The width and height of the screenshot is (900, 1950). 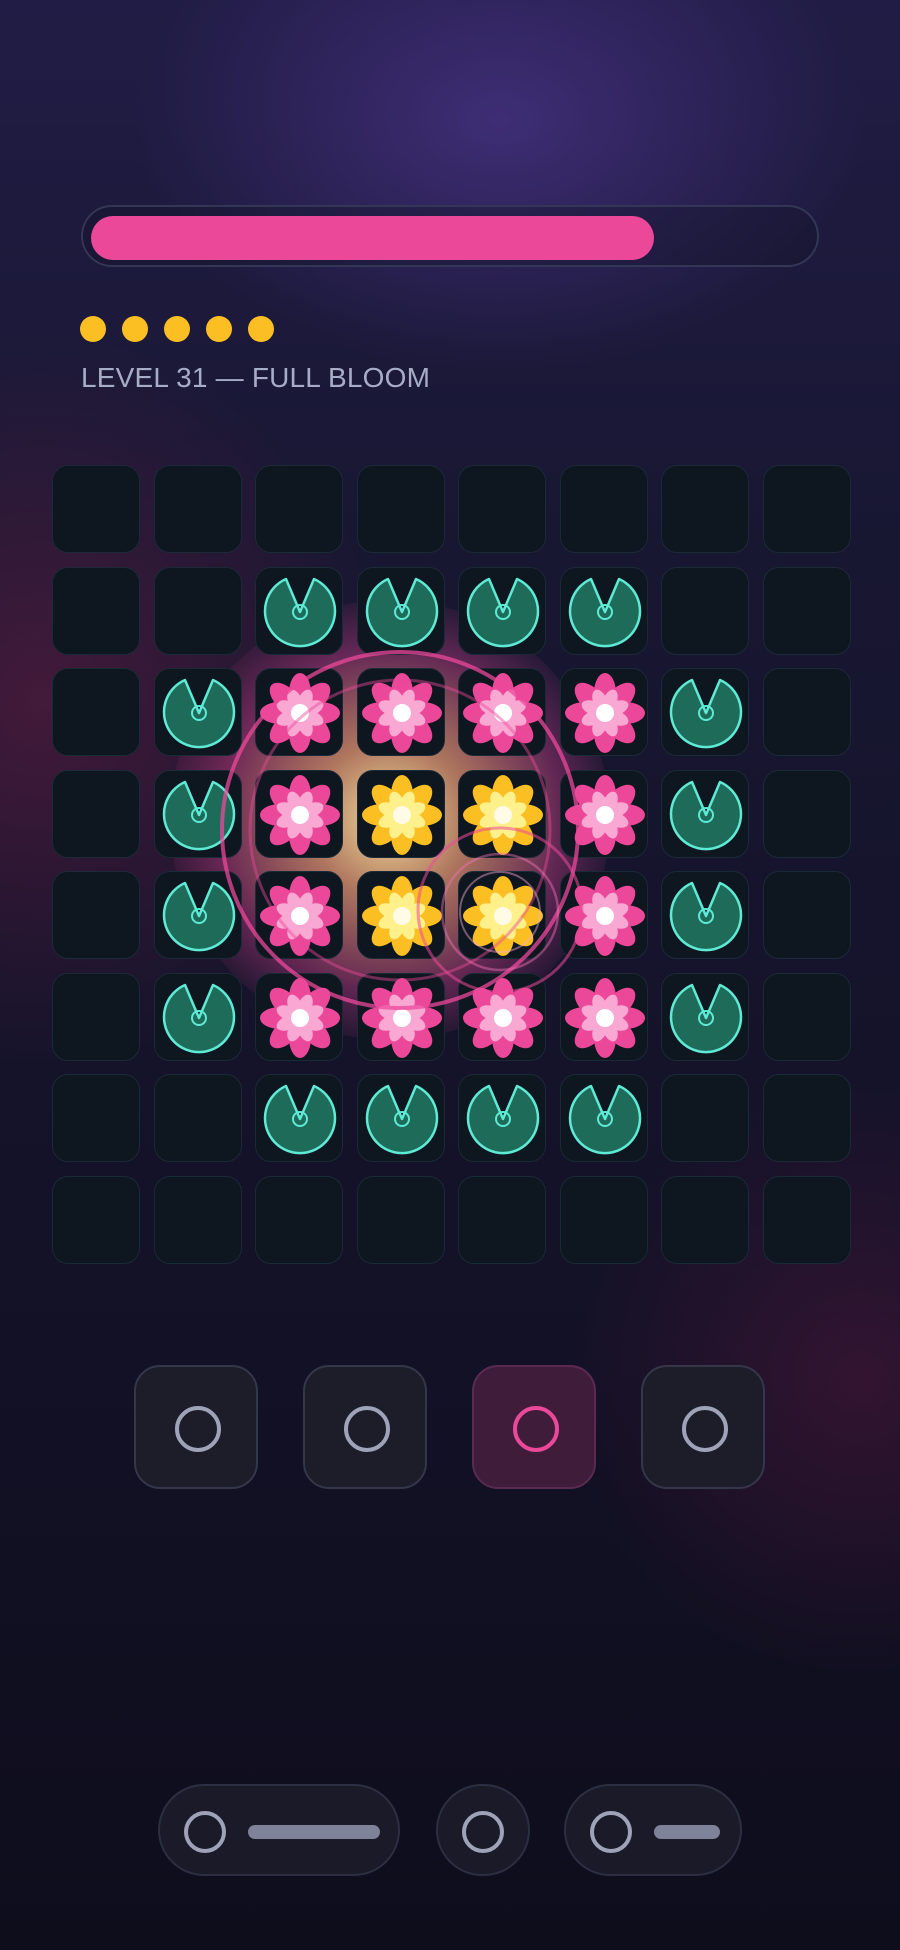 I want to click on nav-label-placeholder, so click(x=314, y=1832).